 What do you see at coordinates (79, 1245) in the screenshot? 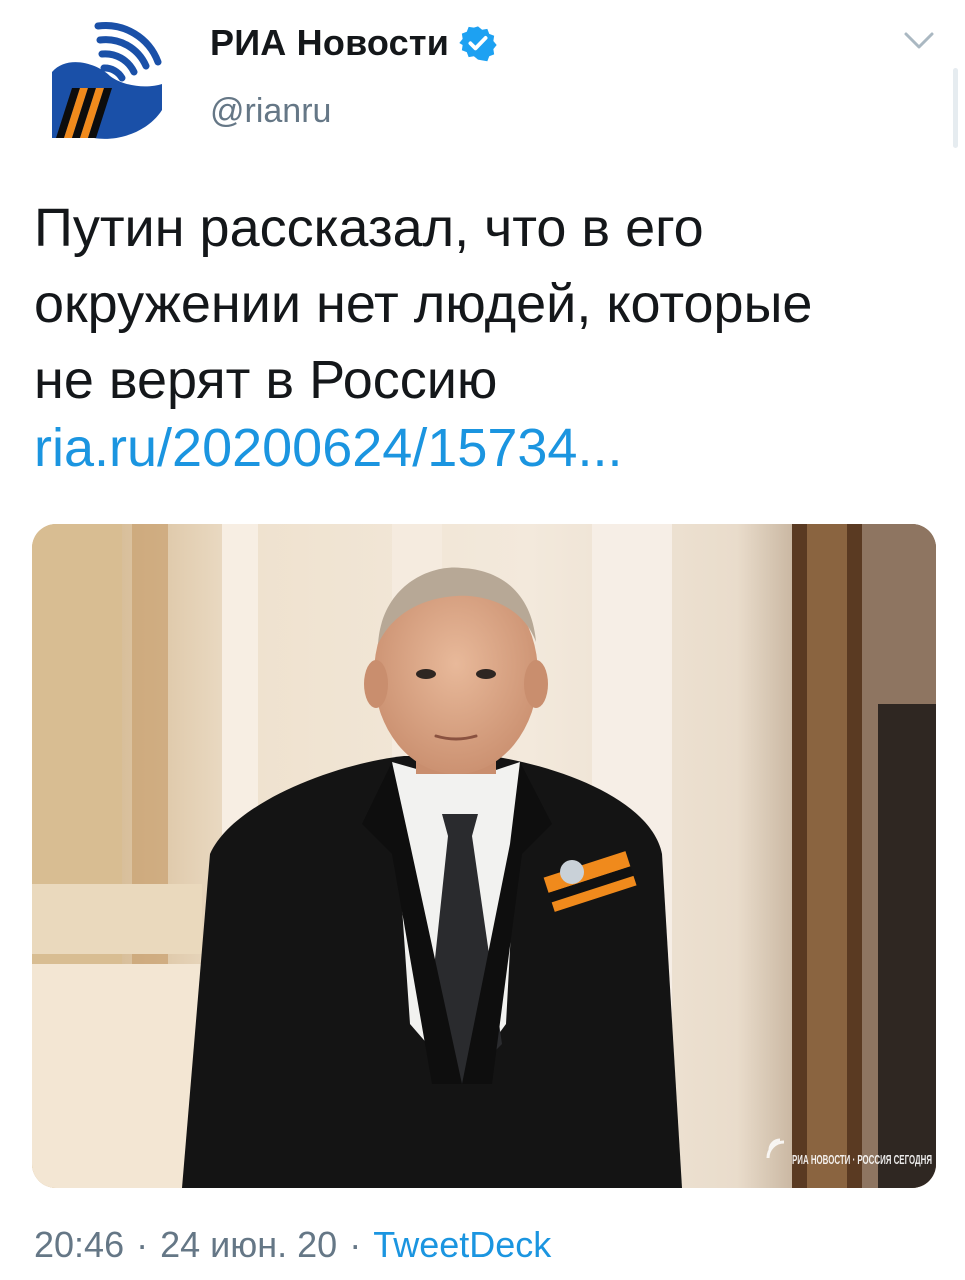
I see `tweet-time: 20:46` at bounding box center [79, 1245].